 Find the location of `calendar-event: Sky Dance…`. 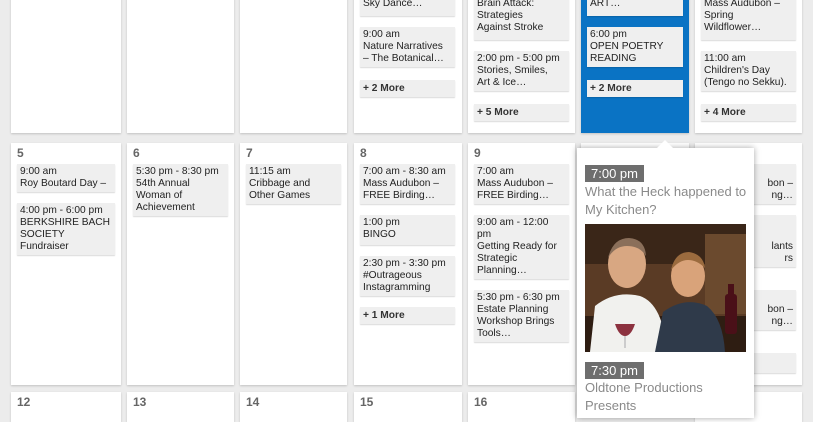

calendar-event: Sky Dance… is located at coordinates (407, 8).